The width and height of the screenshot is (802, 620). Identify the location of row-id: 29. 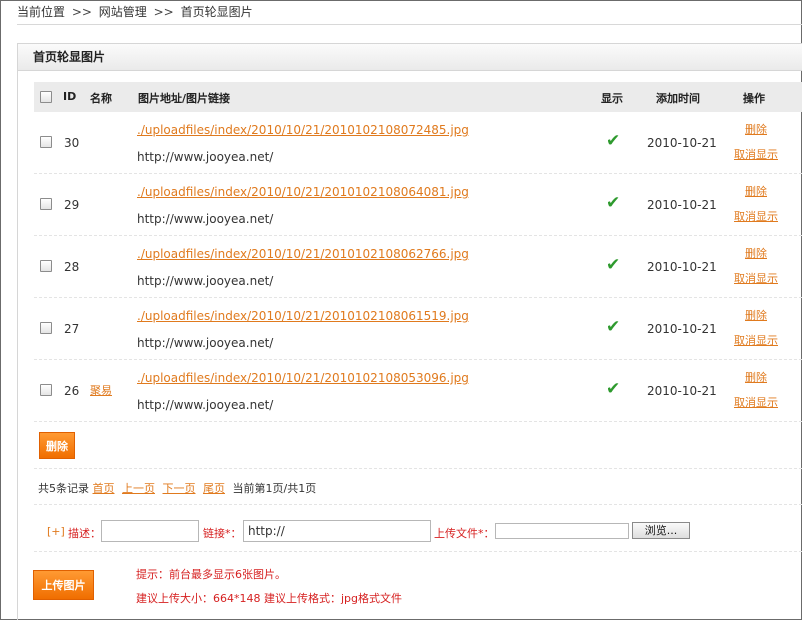
(72, 205).